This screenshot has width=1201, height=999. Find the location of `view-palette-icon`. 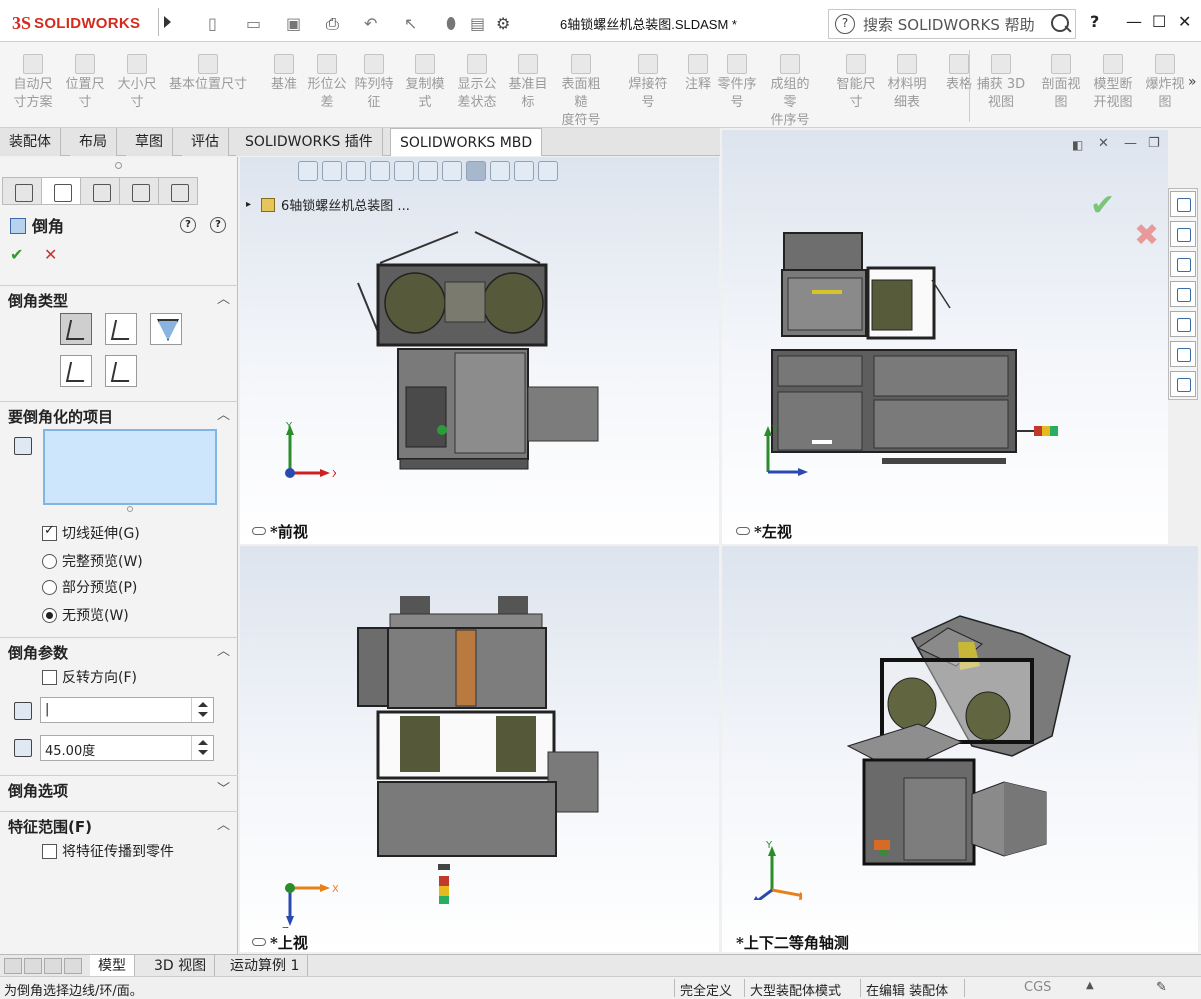

view-palette-icon is located at coordinates (1183, 294).